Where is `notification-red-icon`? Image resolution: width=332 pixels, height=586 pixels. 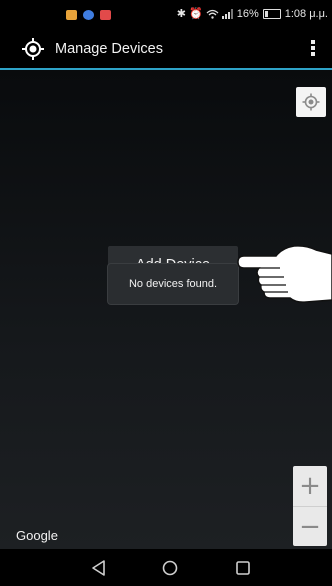
notification-red-icon is located at coordinates (105, 15).